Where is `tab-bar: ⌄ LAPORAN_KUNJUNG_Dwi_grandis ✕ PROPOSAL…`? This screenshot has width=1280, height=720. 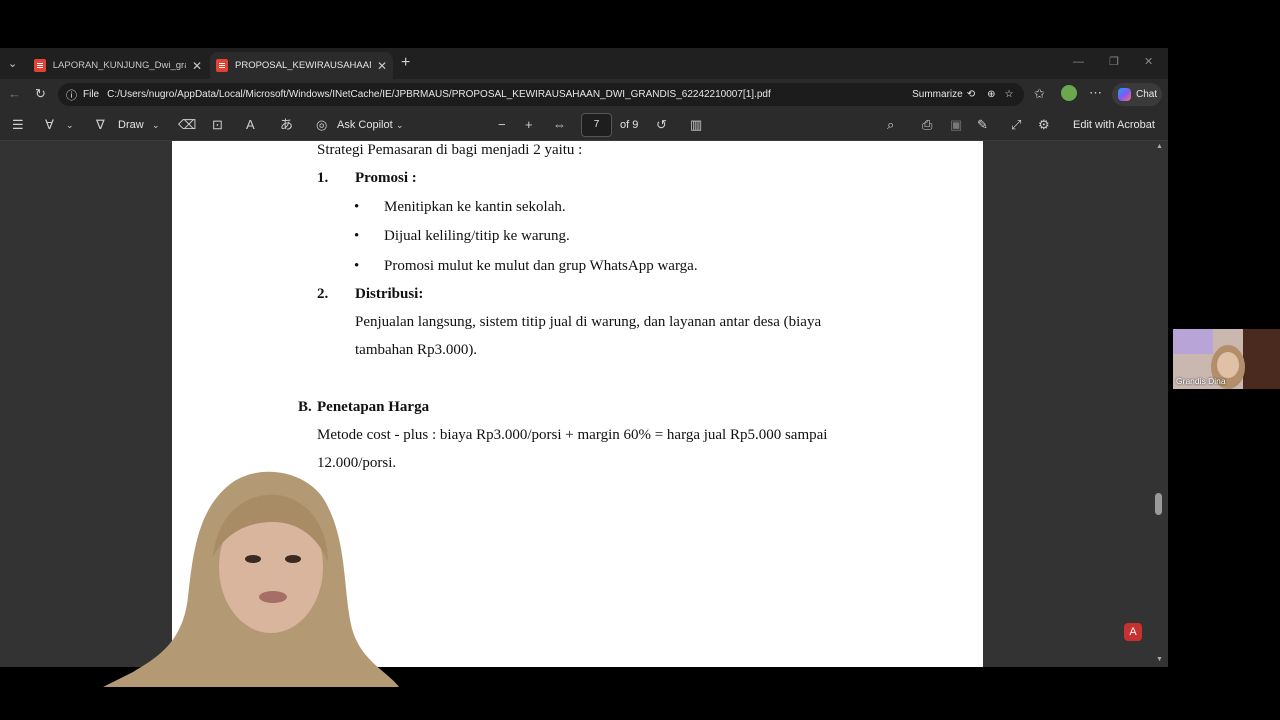
tab-bar: ⌄ LAPORAN_KUNJUNG_Dwi_grandis ✕ PROPOSAL… is located at coordinates (584, 63).